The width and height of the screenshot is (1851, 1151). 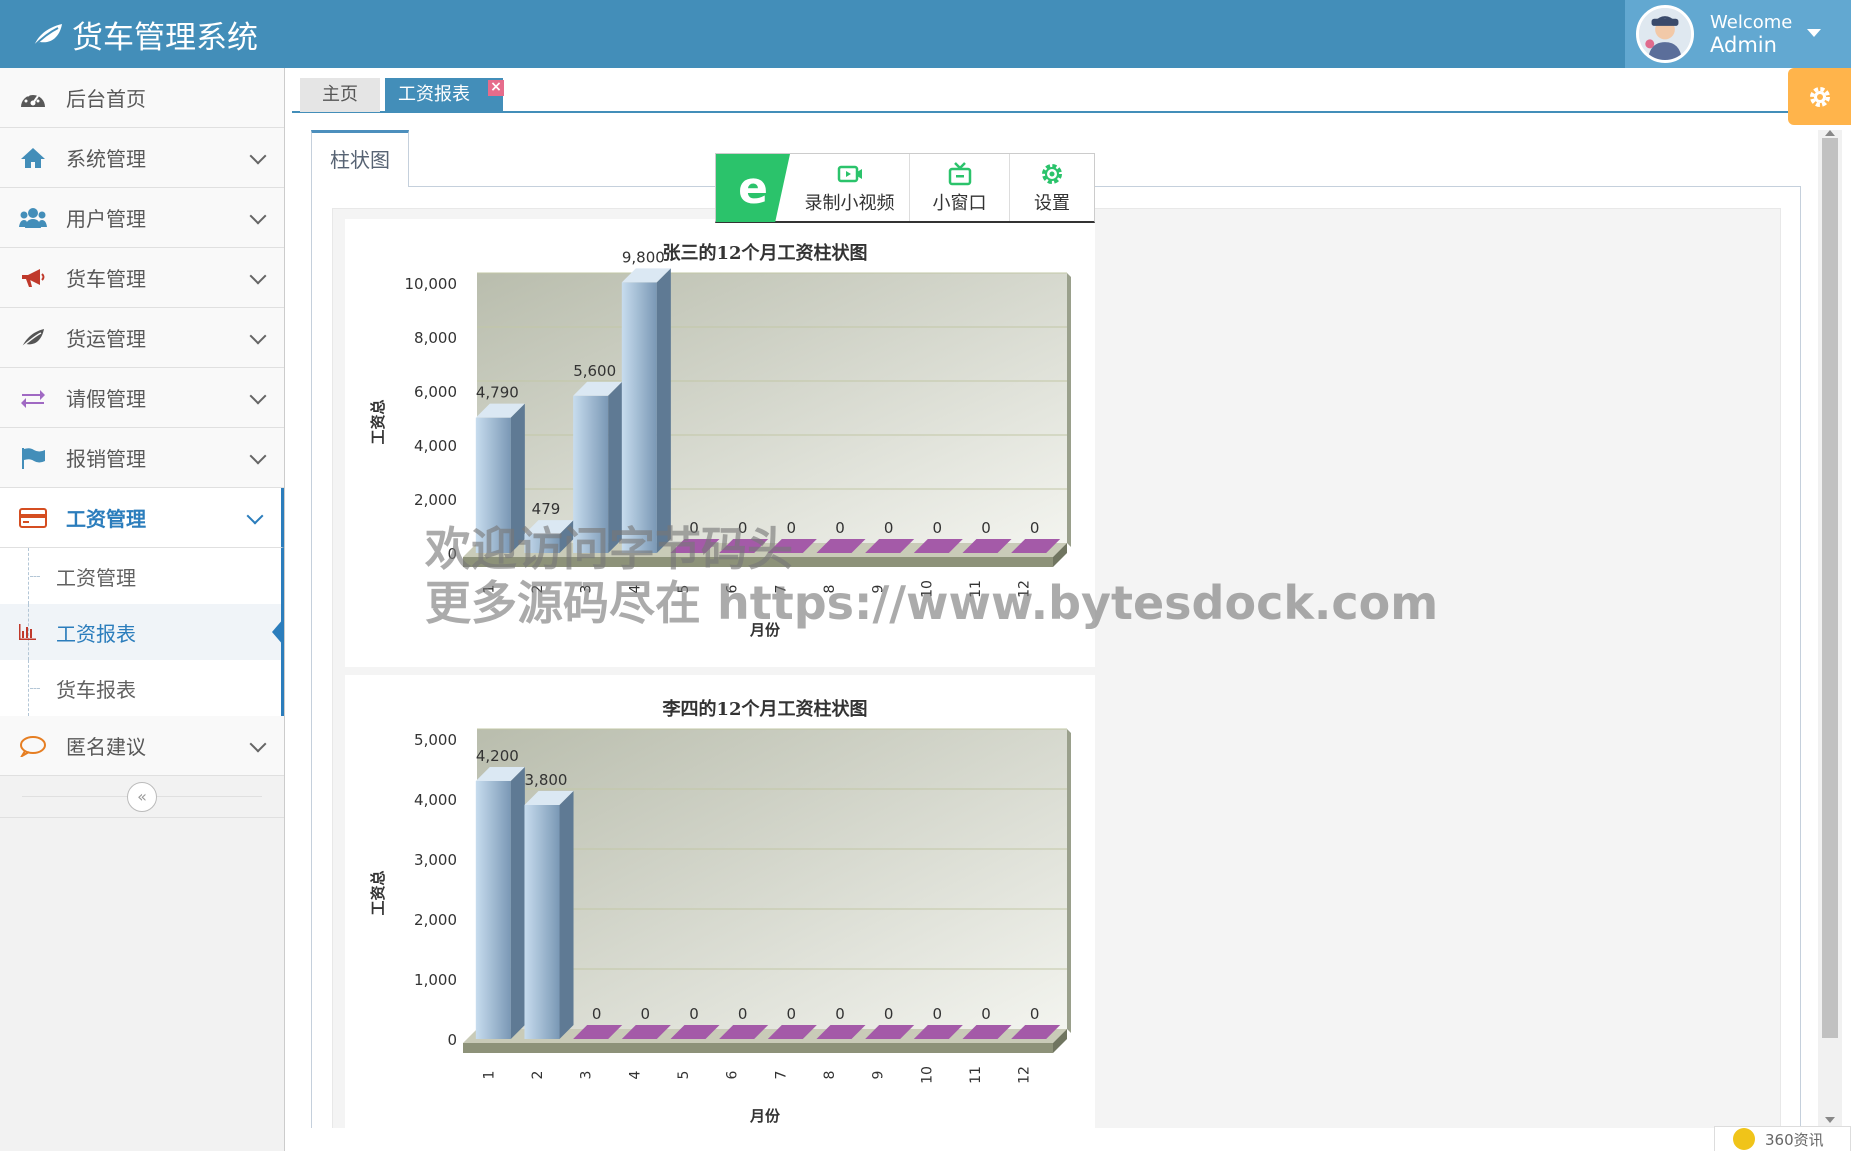 What do you see at coordinates (635, 1074) in the screenshot?
I see `x-tick-label: 4` at bounding box center [635, 1074].